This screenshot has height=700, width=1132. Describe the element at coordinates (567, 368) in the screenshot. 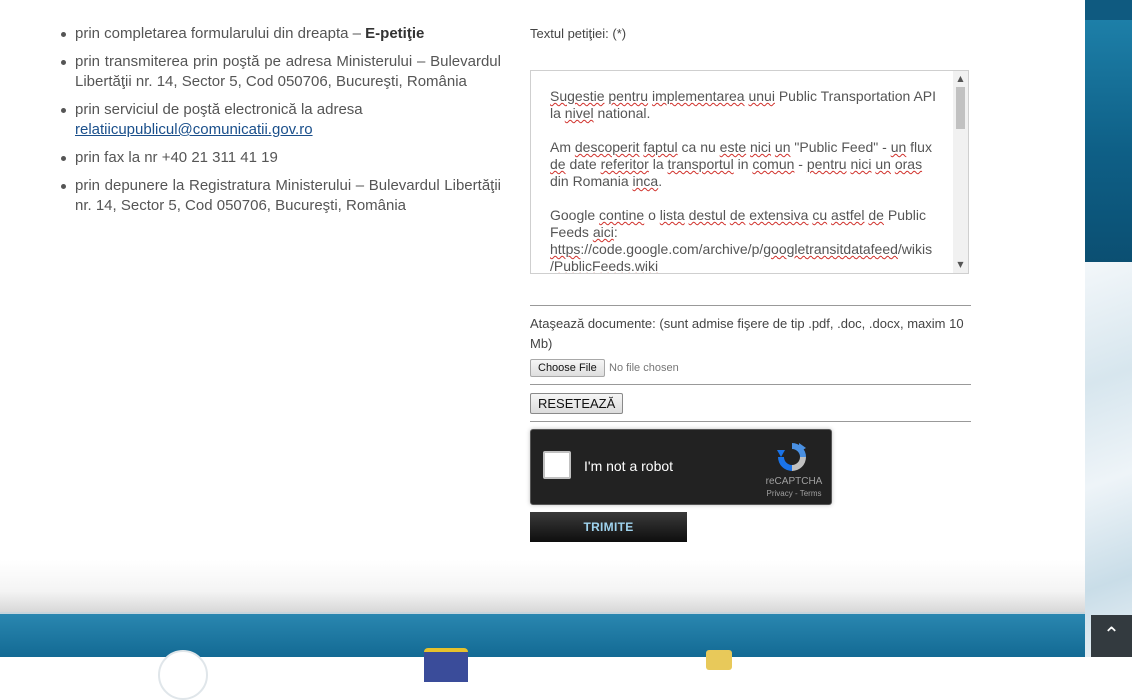

I see `choose-file-button: Choose File` at that location.